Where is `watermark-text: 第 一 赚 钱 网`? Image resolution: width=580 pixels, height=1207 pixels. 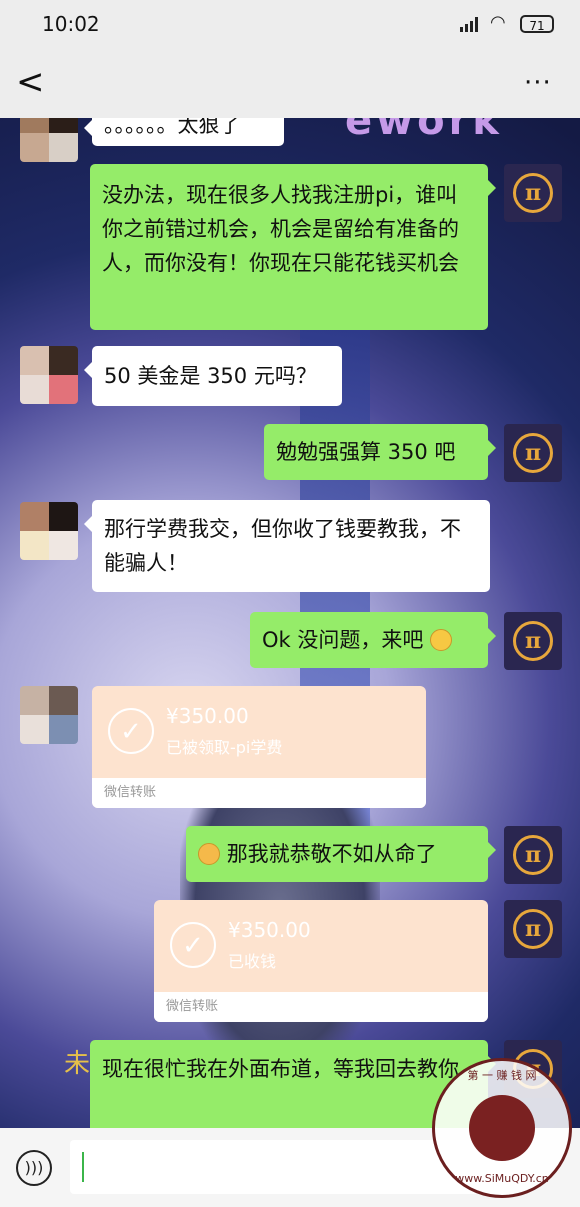
watermark-text: 第 一 赚 钱 网 is located at coordinates (502, 1075).